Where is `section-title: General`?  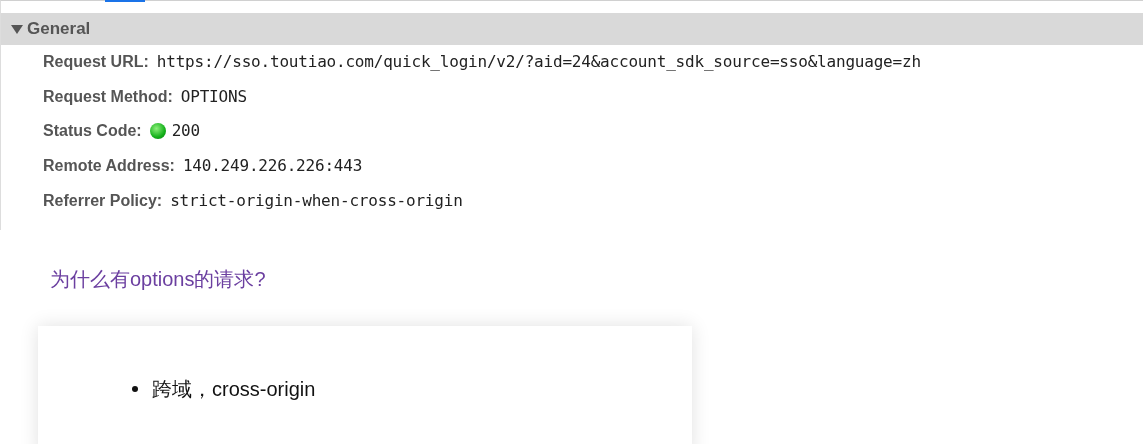 section-title: General is located at coordinates (59, 29).